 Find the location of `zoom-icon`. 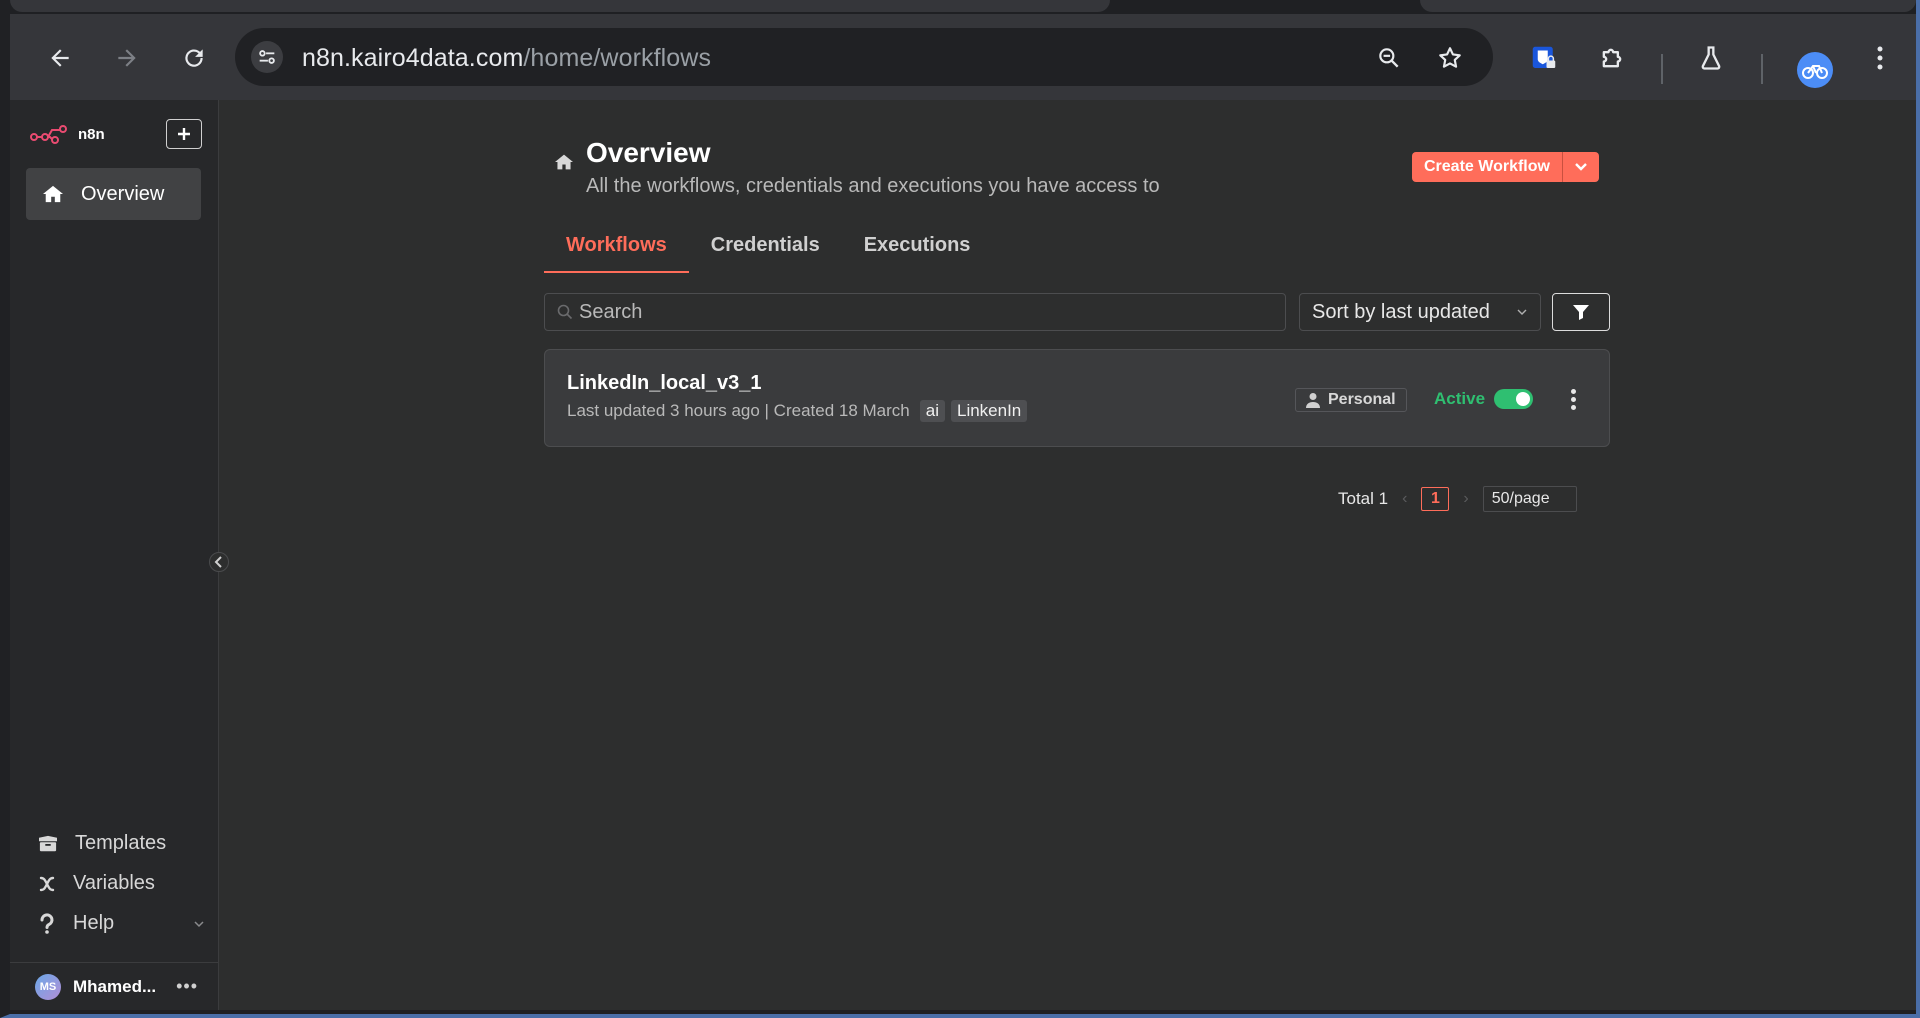

zoom-icon is located at coordinates (1389, 58).